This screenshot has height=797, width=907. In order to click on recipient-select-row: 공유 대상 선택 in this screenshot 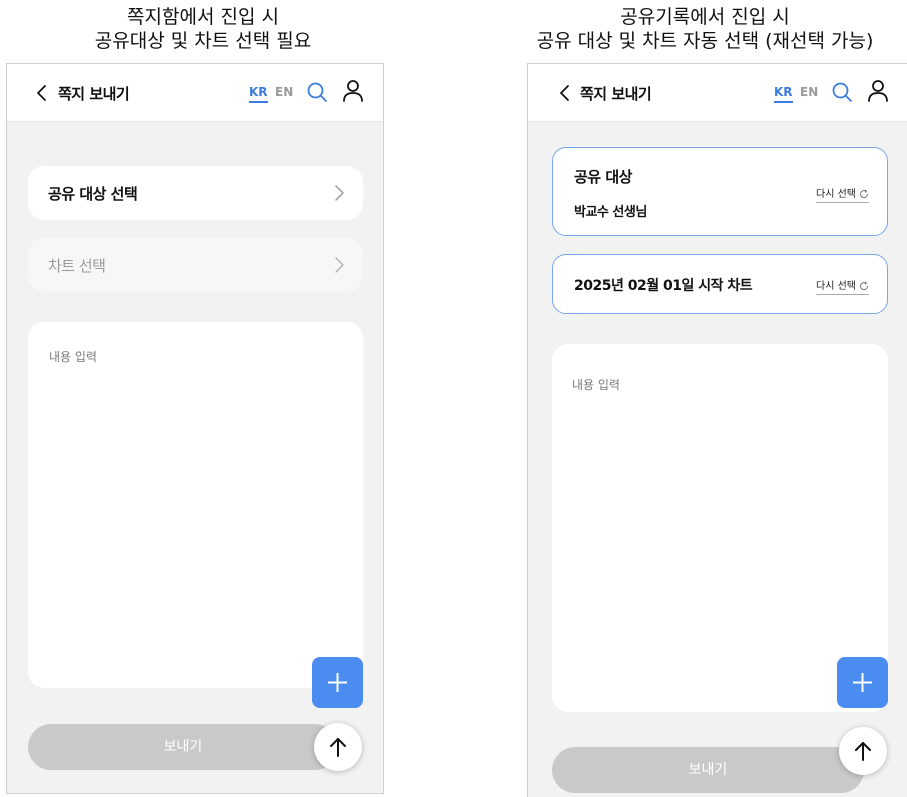, I will do `click(195, 193)`.